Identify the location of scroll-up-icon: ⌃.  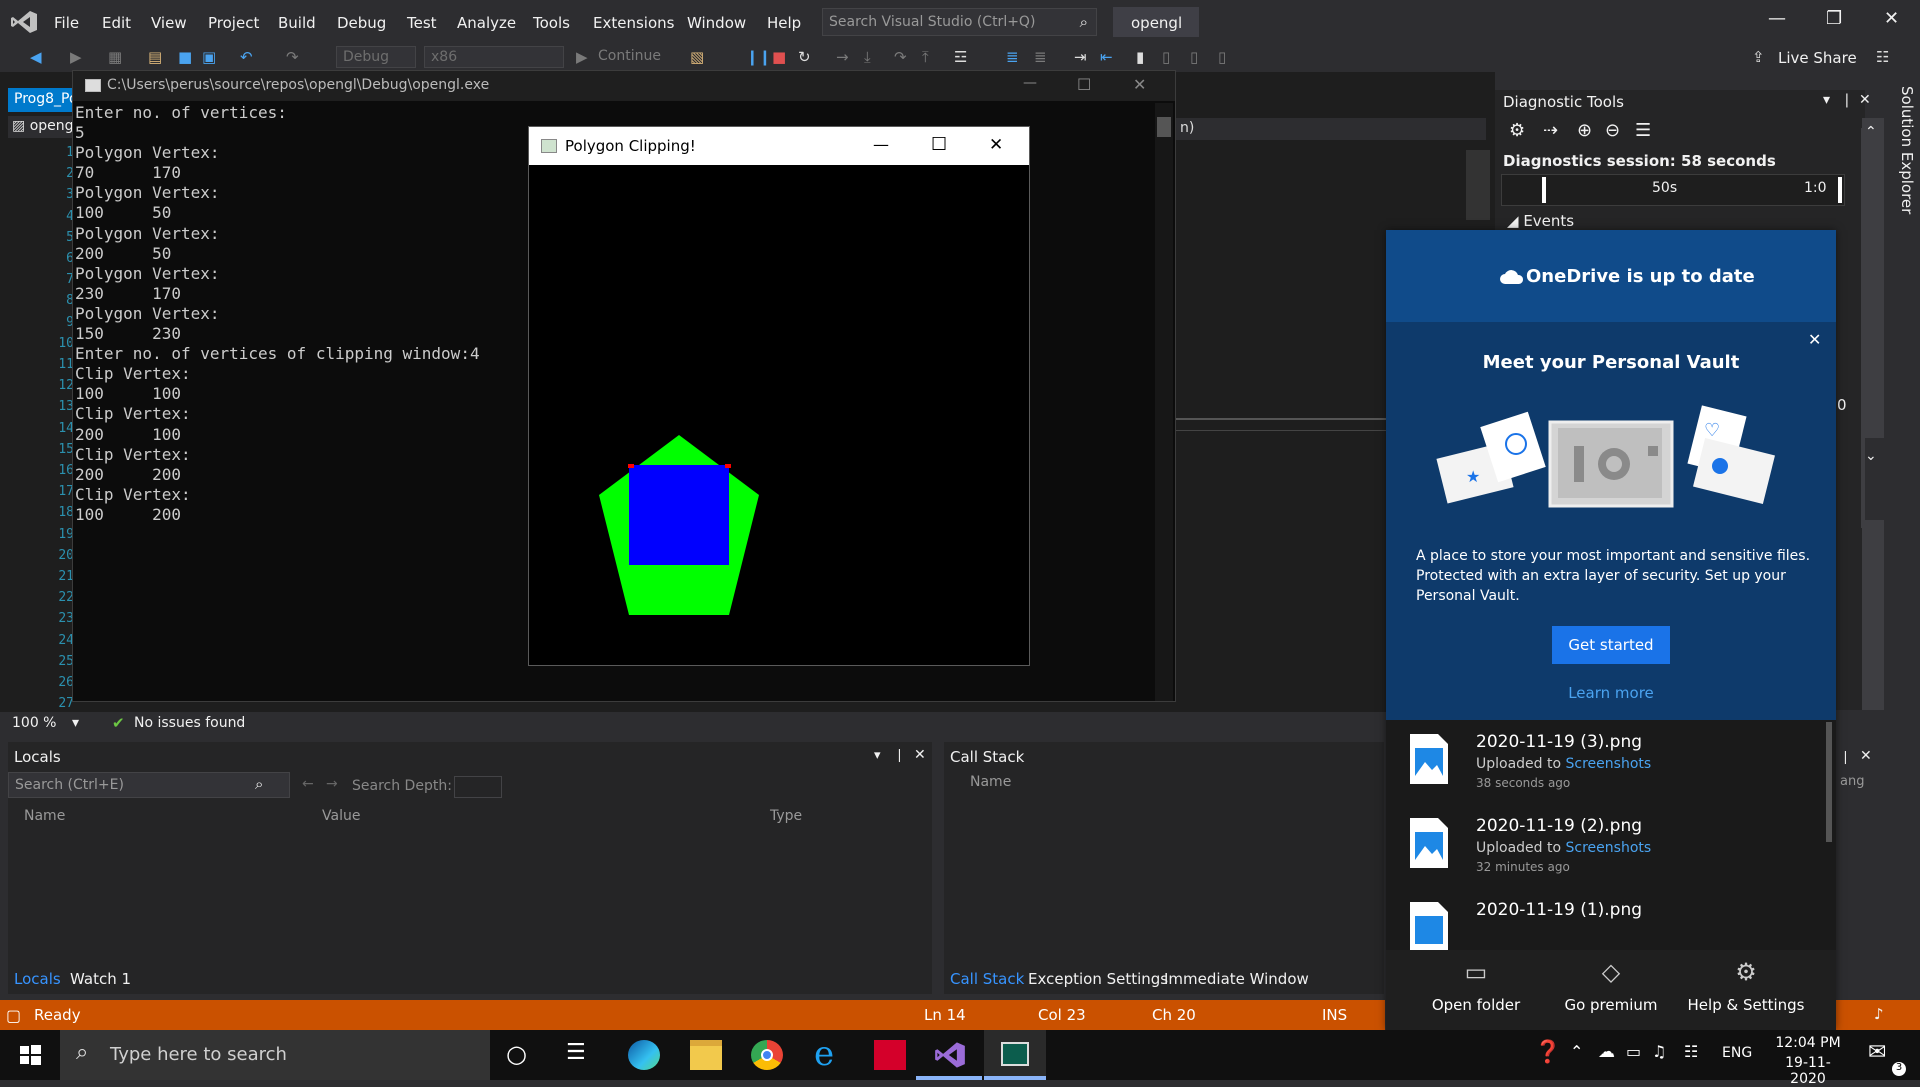
(1871, 132).